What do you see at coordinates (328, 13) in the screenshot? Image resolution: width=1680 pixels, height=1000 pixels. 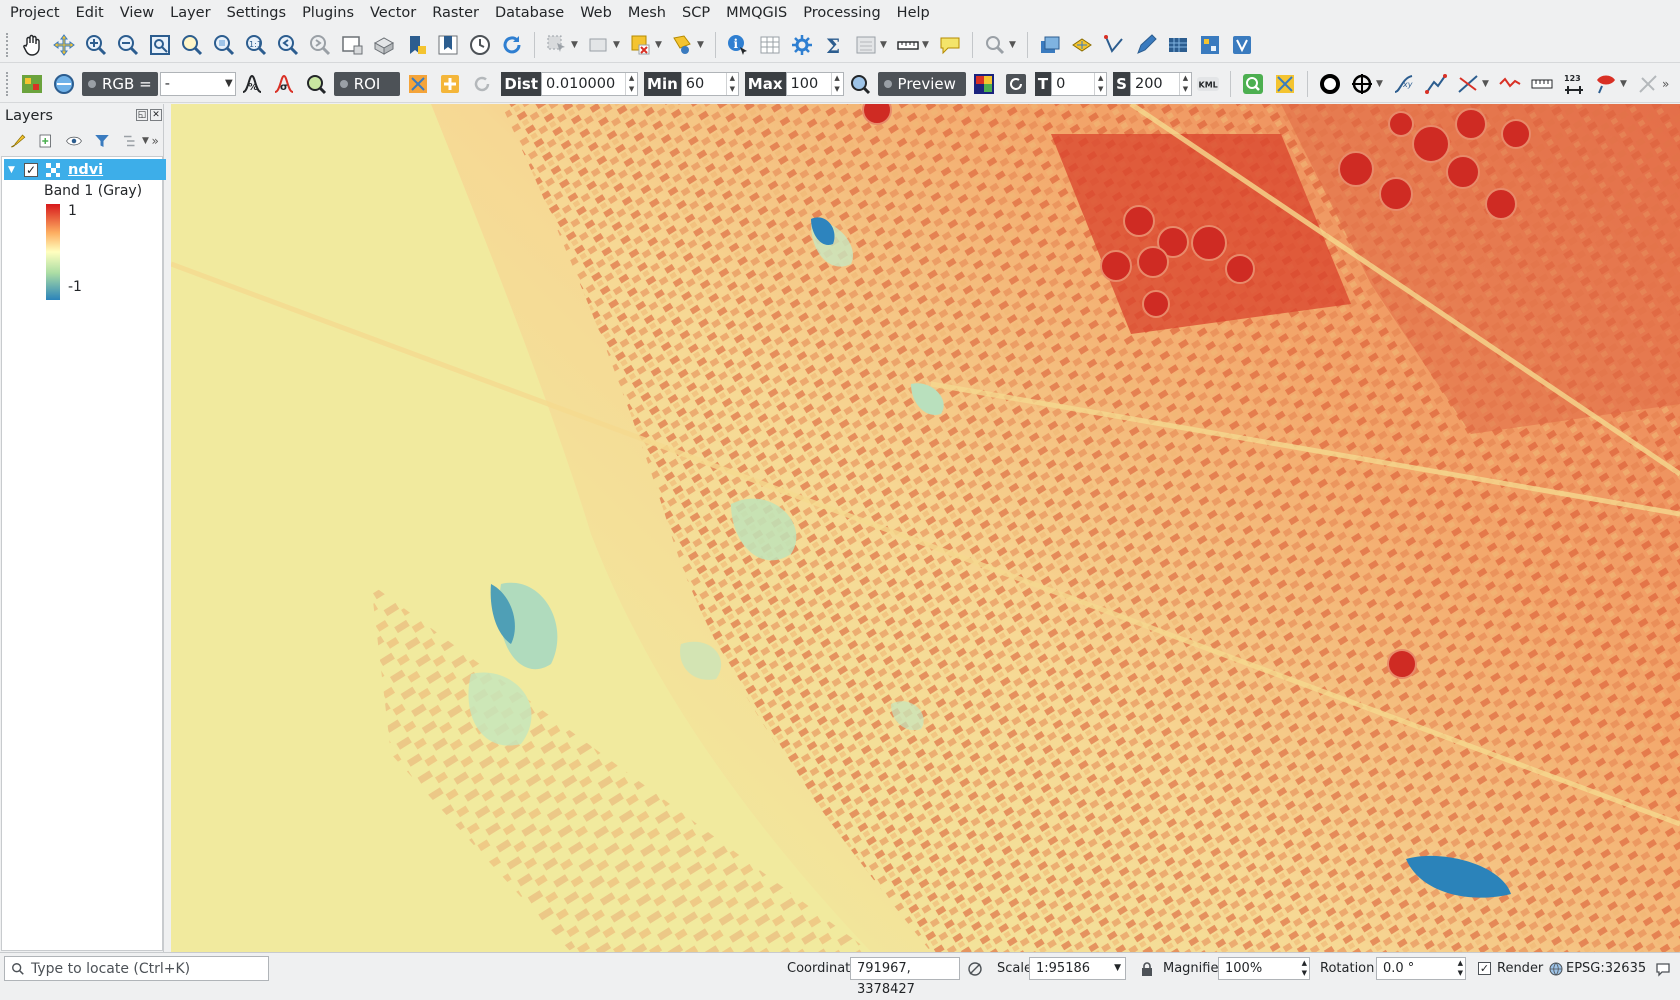 I see `menu-plugins: Plugins` at bounding box center [328, 13].